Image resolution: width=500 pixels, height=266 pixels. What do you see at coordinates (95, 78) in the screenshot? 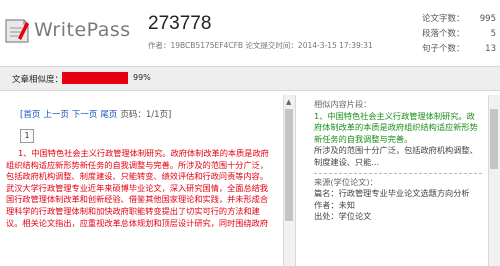
I see `similarity-bar` at bounding box center [95, 78].